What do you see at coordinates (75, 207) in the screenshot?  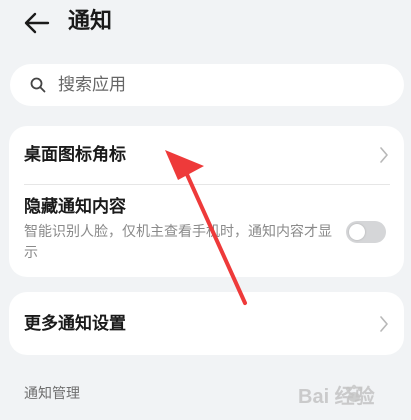 I see `hide-content-label: 隐藏通知内容` at bounding box center [75, 207].